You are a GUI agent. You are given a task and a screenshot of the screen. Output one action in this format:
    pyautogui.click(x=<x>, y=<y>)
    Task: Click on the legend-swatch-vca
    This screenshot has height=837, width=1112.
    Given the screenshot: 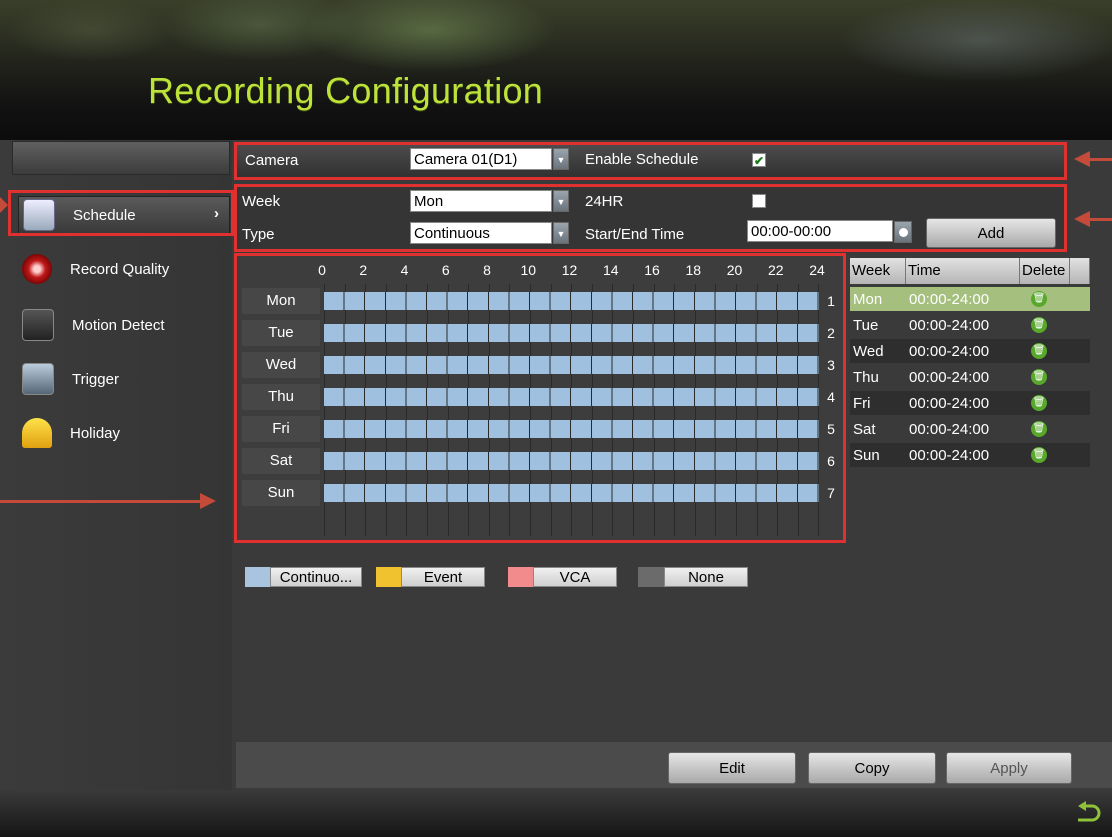 What is the action you would take?
    pyautogui.click(x=521, y=577)
    